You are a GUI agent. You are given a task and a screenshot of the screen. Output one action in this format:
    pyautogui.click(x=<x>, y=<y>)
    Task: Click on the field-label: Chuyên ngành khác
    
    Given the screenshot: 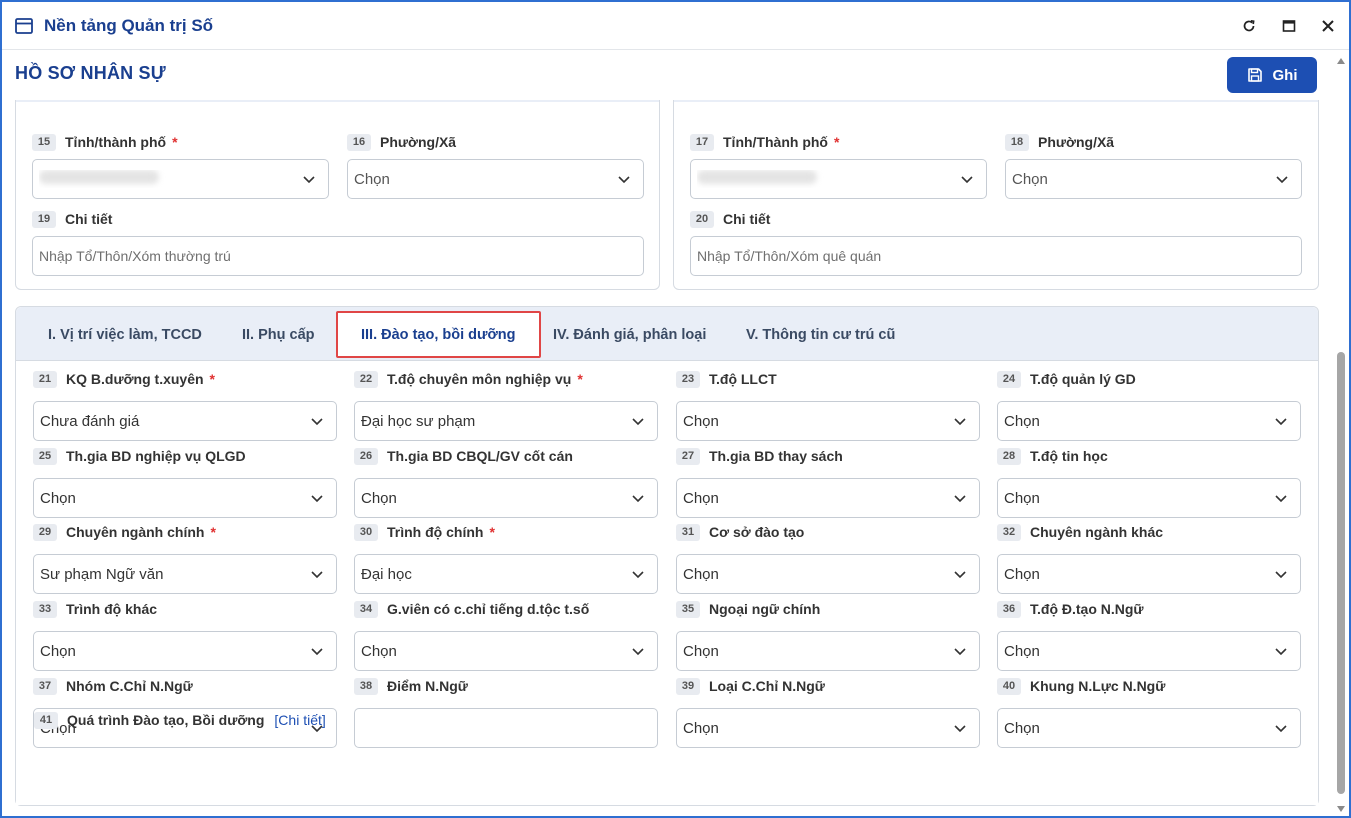 What is the action you would take?
    pyautogui.click(x=1097, y=532)
    